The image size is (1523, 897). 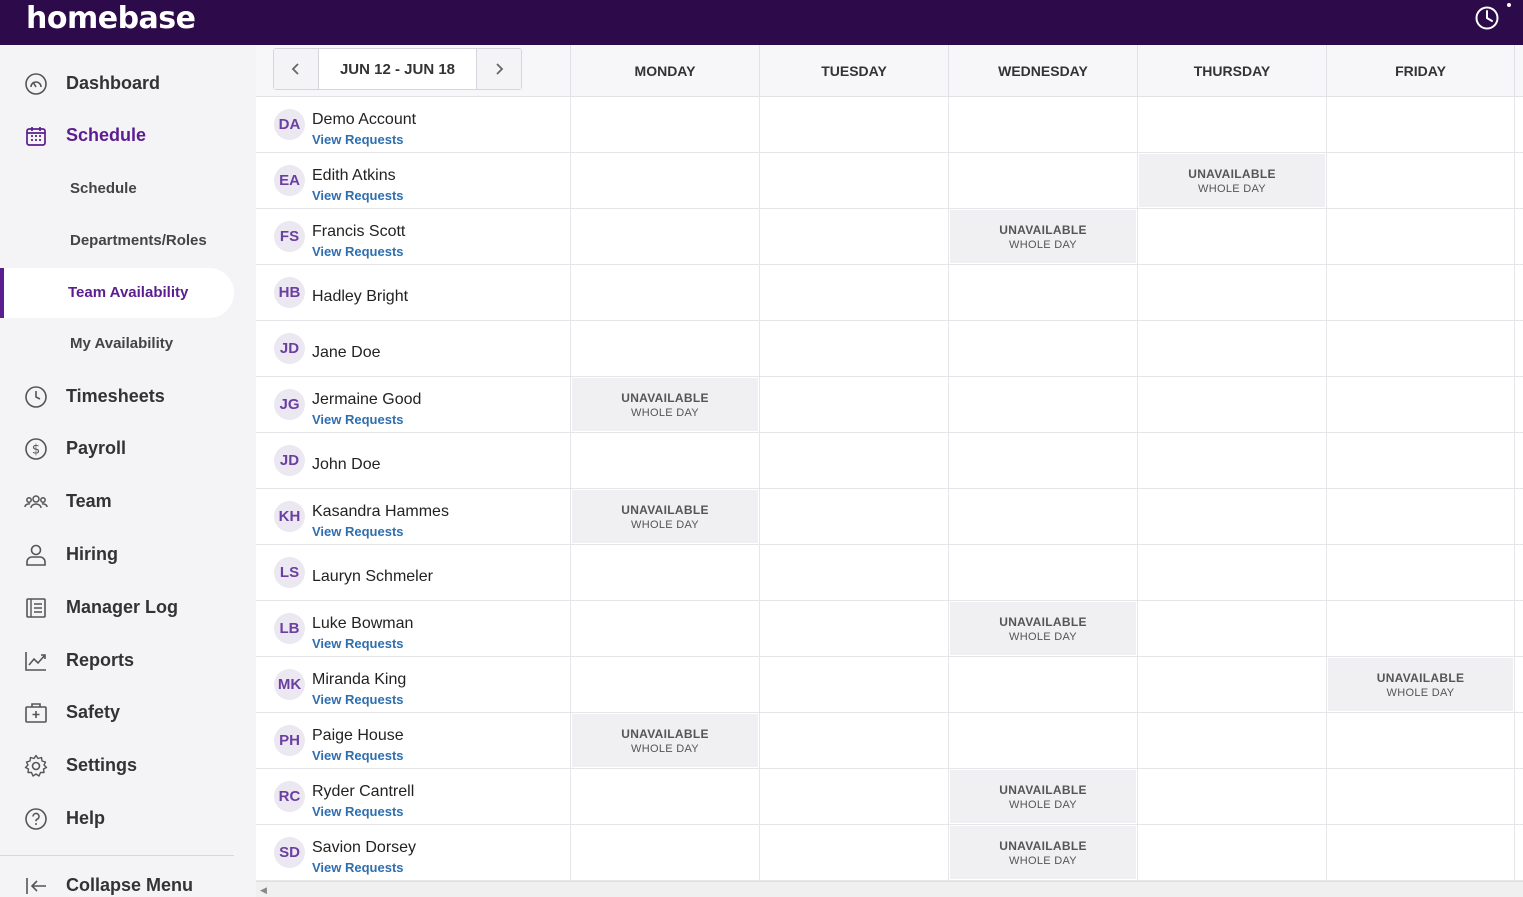 What do you see at coordinates (118, 818) in the screenshot?
I see `nav-help: Help` at bounding box center [118, 818].